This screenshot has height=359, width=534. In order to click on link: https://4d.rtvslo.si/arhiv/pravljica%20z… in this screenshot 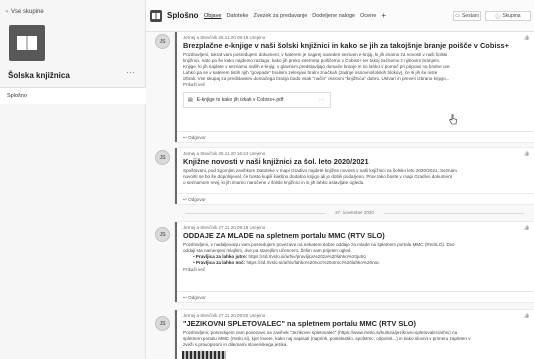, I will do `click(307, 256)`.